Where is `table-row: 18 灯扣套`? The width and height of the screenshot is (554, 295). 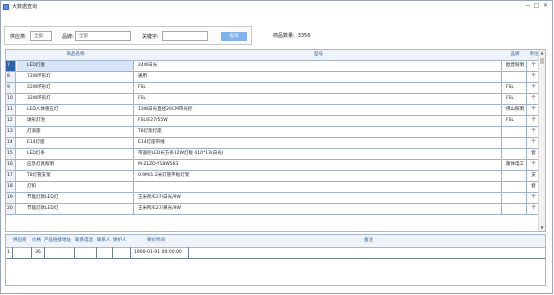
table-row: 18 灯扣套 is located at coordinates (272, 187).